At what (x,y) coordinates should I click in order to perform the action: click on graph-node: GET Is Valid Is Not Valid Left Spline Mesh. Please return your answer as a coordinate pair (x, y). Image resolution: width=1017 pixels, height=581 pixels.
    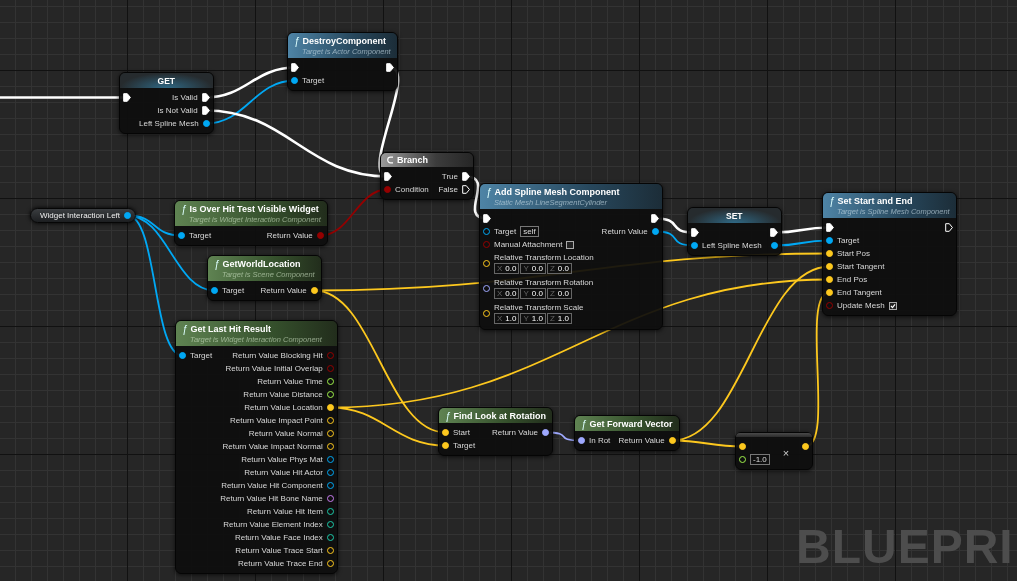
    Looking at the image, I should click on (166, 103).